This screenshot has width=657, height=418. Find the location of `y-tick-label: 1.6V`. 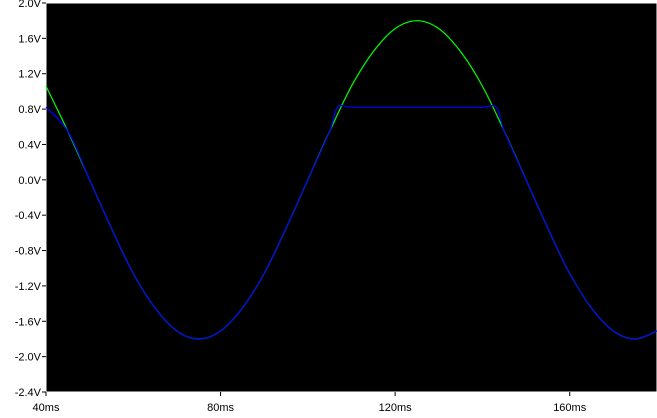

y-tick-label: 1.6V is located at coordinates (29, 39).